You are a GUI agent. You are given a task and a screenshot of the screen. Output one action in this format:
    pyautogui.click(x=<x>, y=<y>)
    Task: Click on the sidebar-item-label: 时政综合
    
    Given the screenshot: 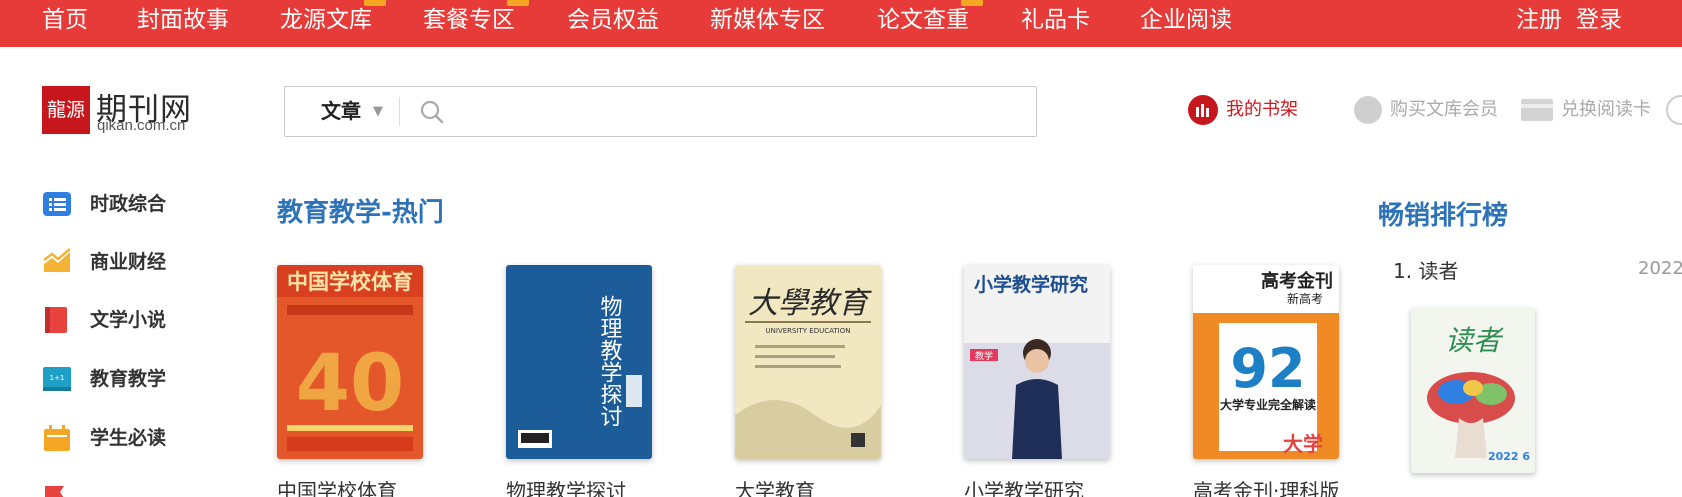 What is the action you would take?
    pyautogui.click(x=128, y=204)
    